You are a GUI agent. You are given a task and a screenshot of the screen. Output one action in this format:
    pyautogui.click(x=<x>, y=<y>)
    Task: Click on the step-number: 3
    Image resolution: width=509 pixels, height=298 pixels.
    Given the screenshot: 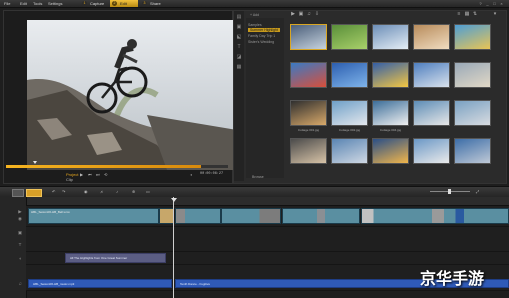 What is the action you would take?
    pyautogui.click(x=144, y=3)
    